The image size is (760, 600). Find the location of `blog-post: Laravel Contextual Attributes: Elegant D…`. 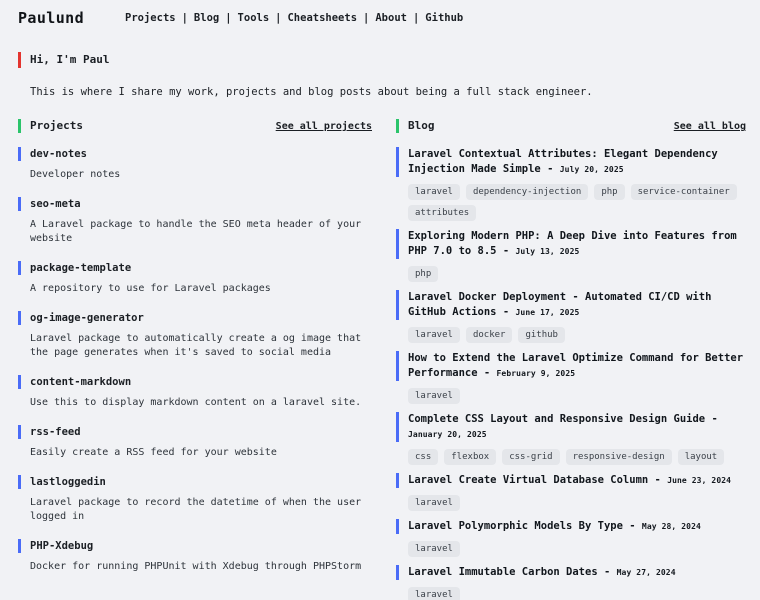

blog-post: Laravel Contextual Attributes: Elegant D… is located at coordinates (571, 184).